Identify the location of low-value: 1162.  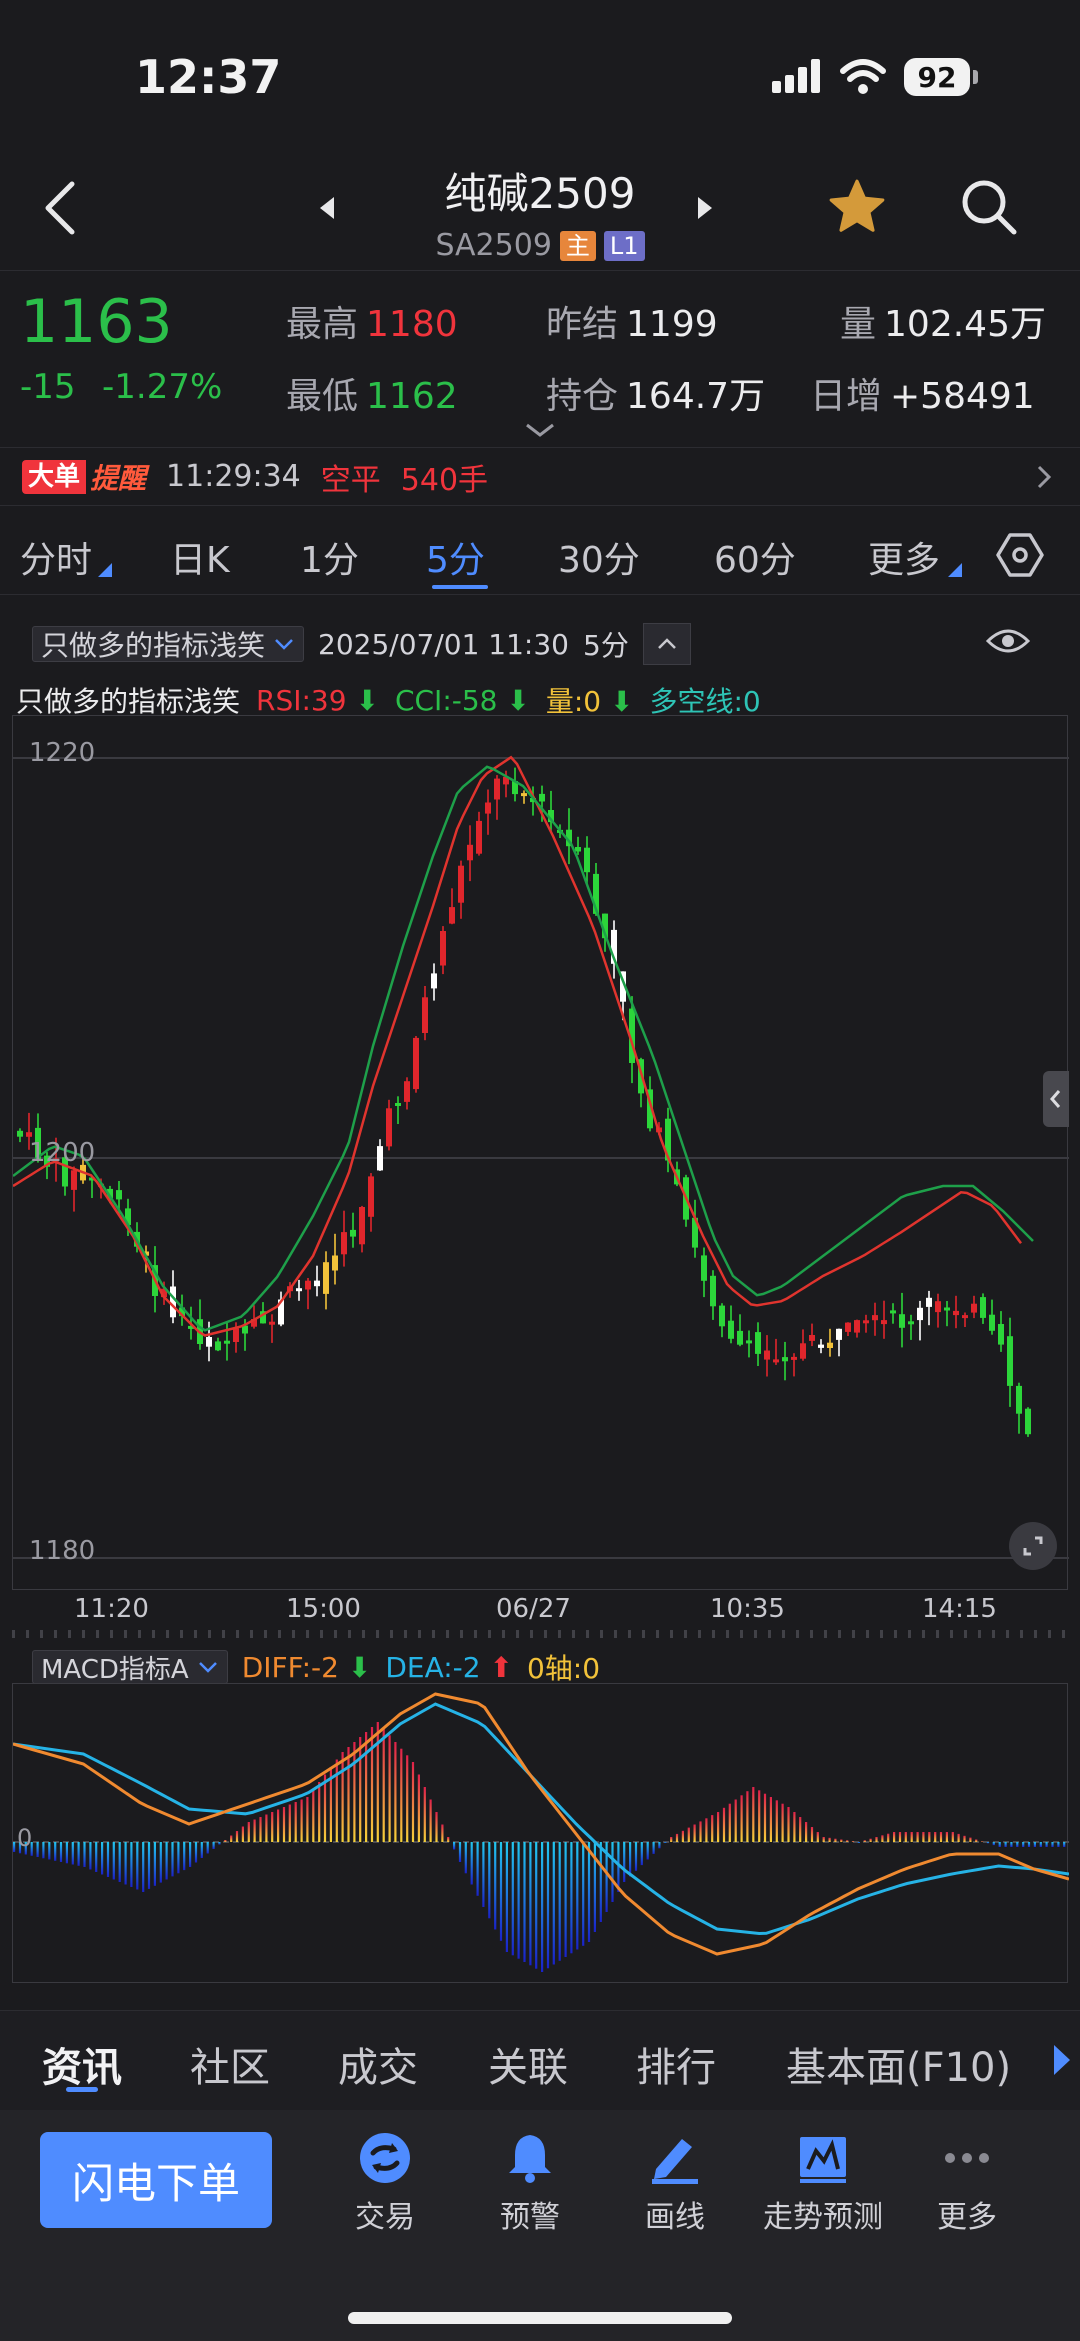
(412, 396).